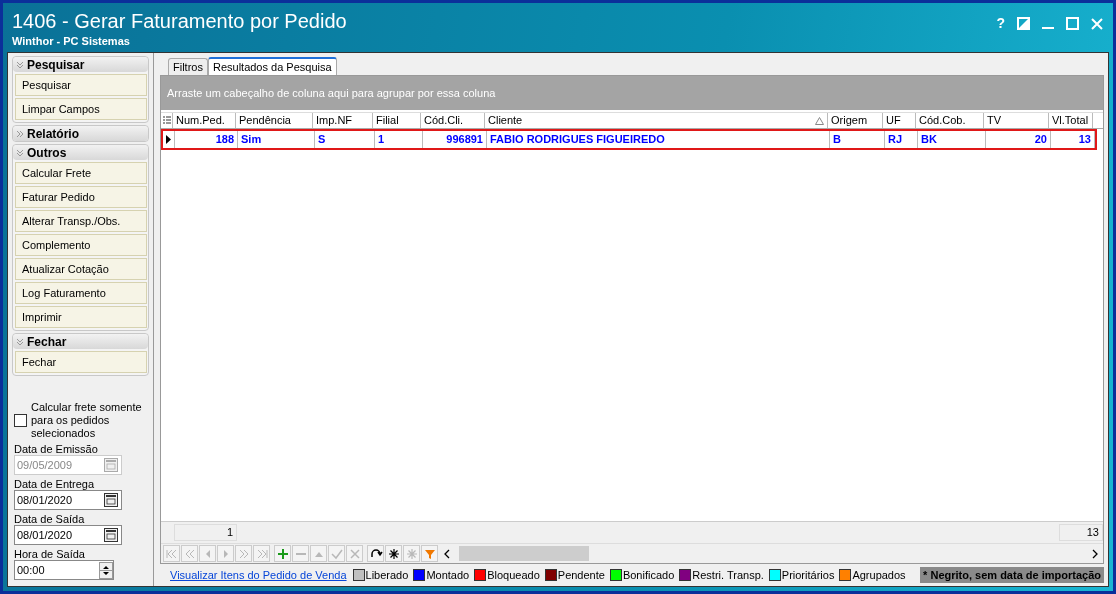  Describe the element at coordinates (71, 41) in the screenshot. I see `window-subtitle: Winthor - PC Sistemas` at that location.